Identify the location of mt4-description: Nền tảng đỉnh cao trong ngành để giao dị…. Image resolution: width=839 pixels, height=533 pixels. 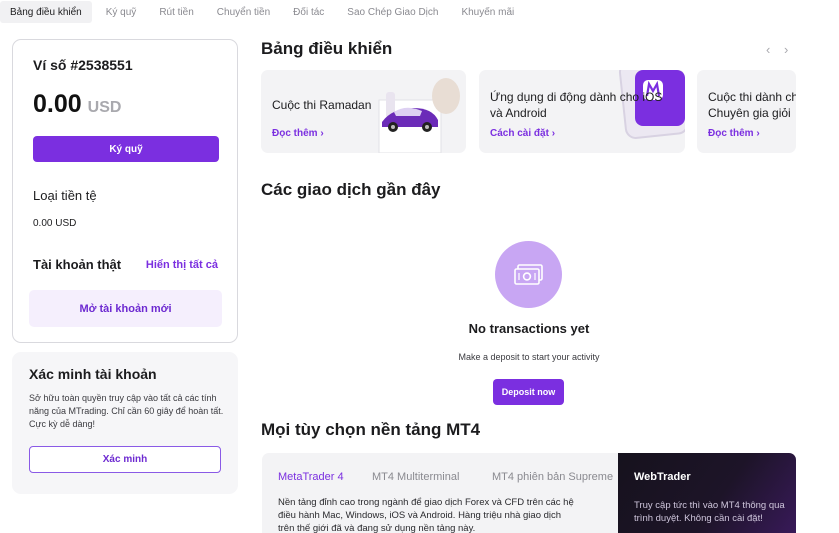
(426, 515).